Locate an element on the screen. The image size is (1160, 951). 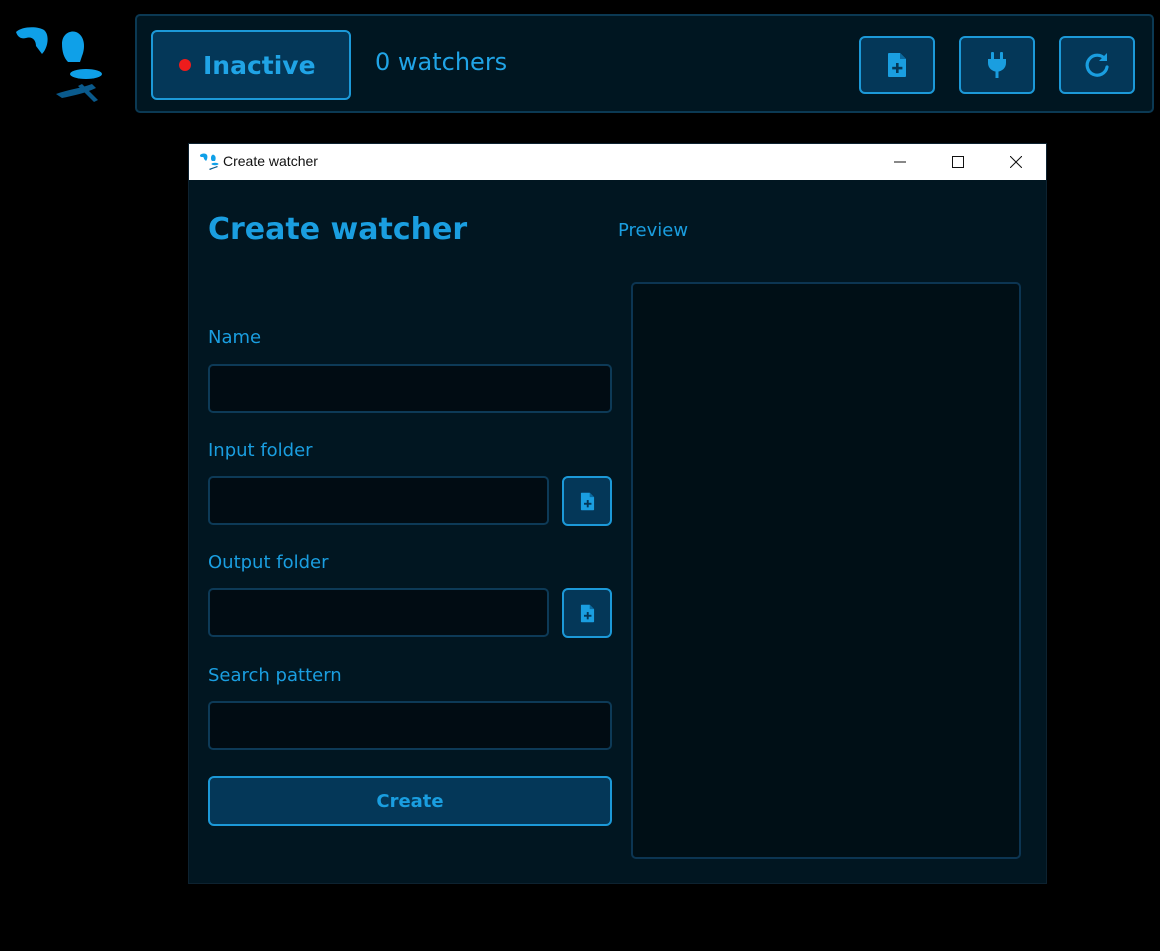
name-input is located at coordinates (410, 388).